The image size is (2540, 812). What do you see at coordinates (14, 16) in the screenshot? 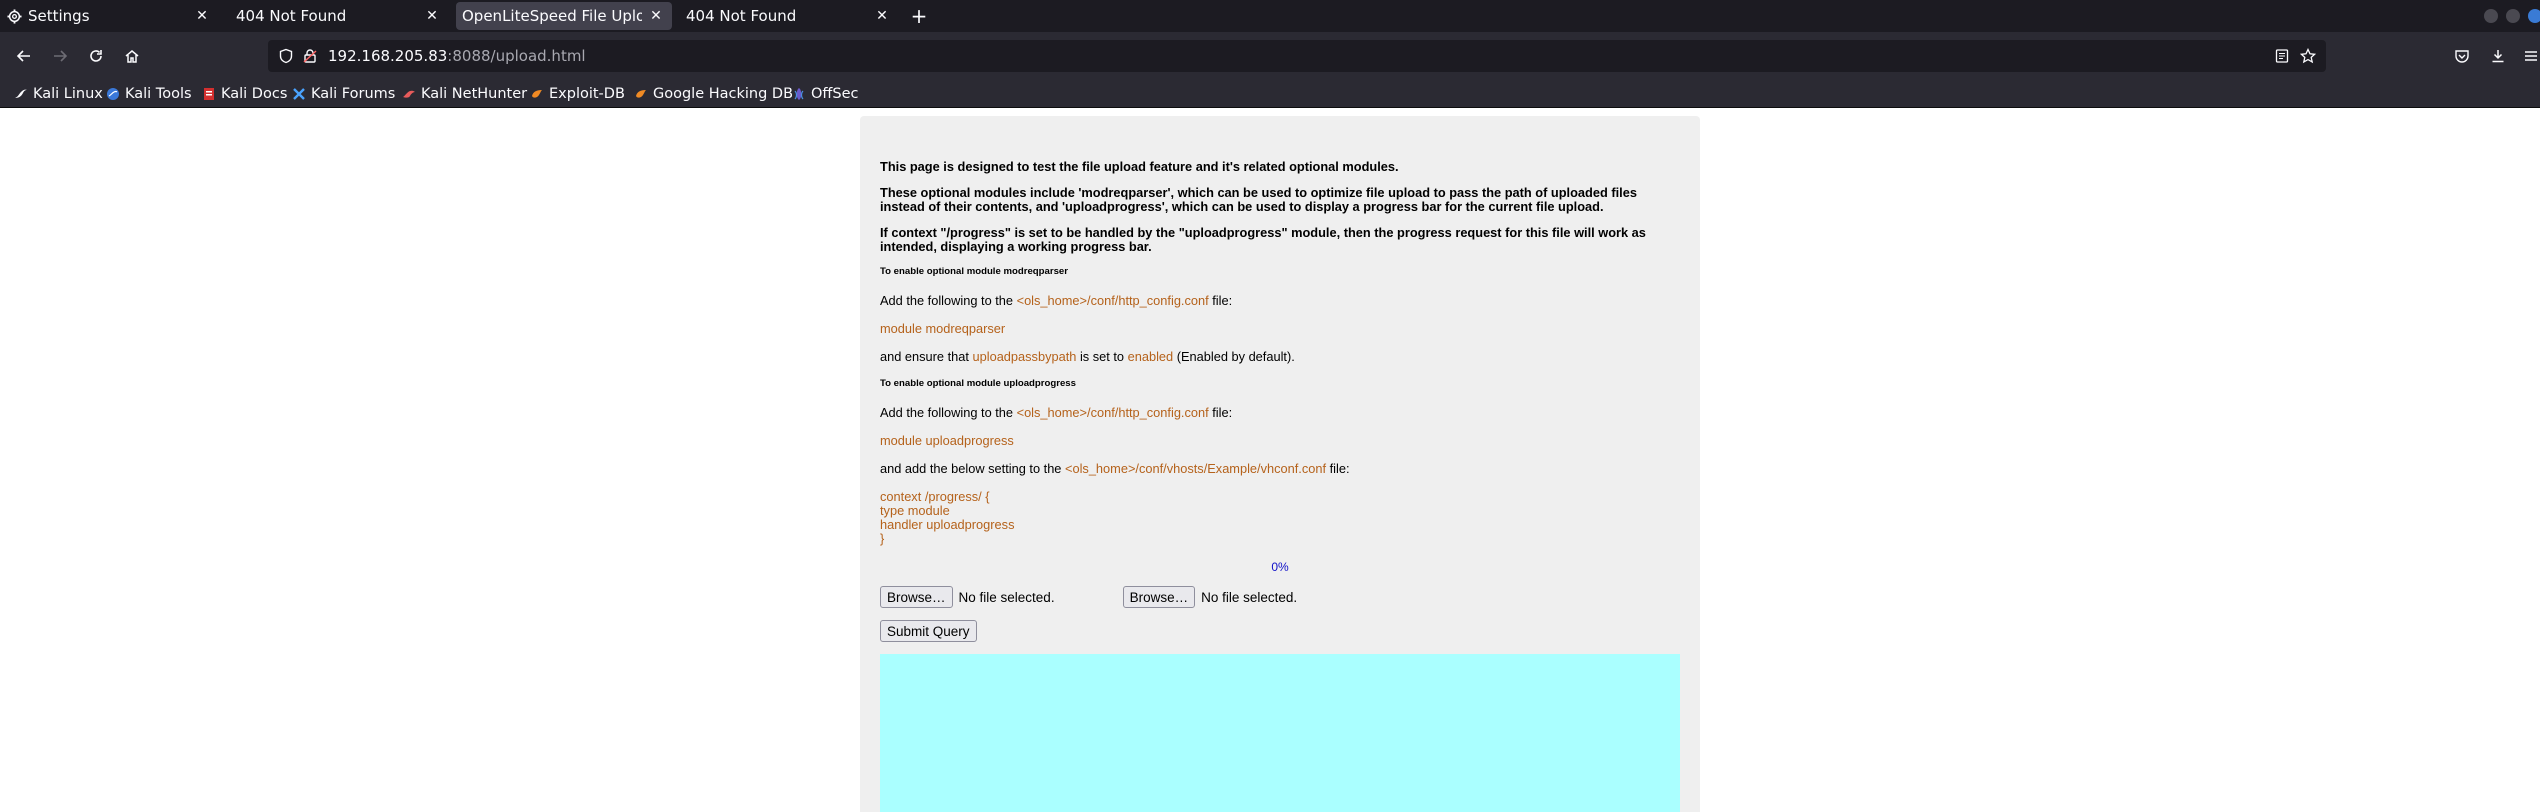
I see `gear-icon` at bounding box center [14, 16].